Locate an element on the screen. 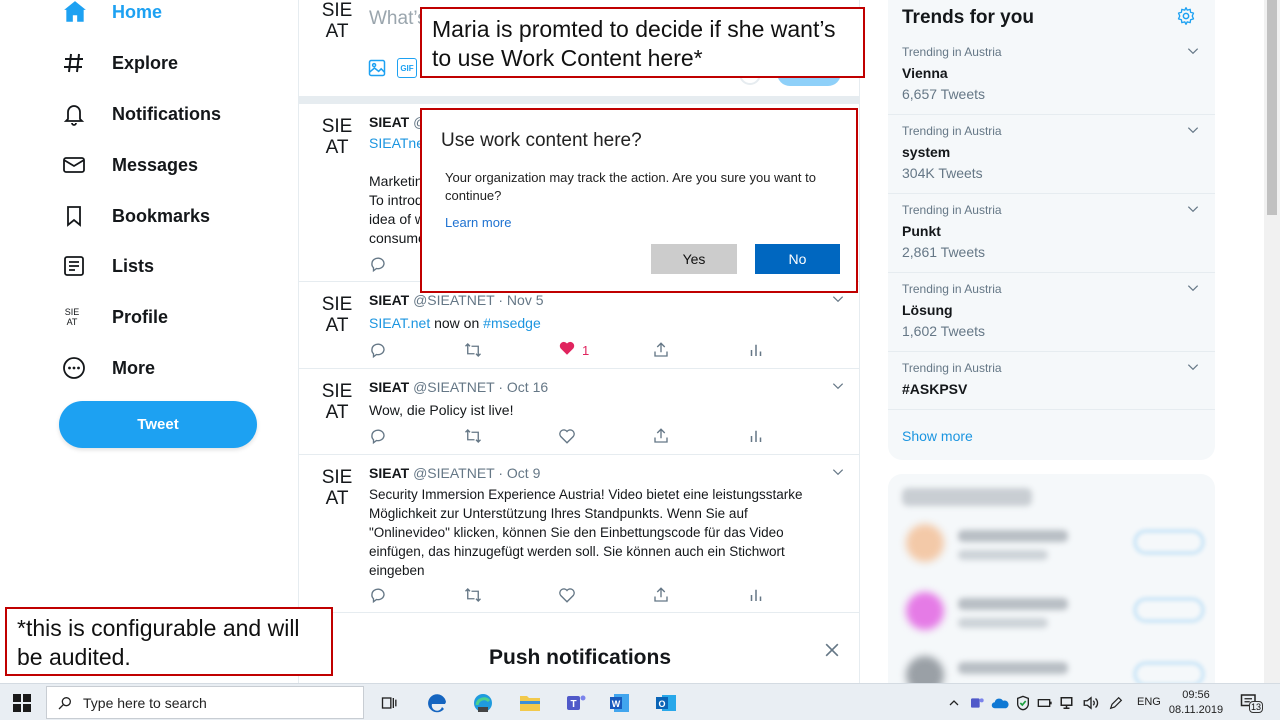 The height and width of the screenshot is (720, 1280). nav-profile: SIE AT Profile is located at coordinates (115, 317).